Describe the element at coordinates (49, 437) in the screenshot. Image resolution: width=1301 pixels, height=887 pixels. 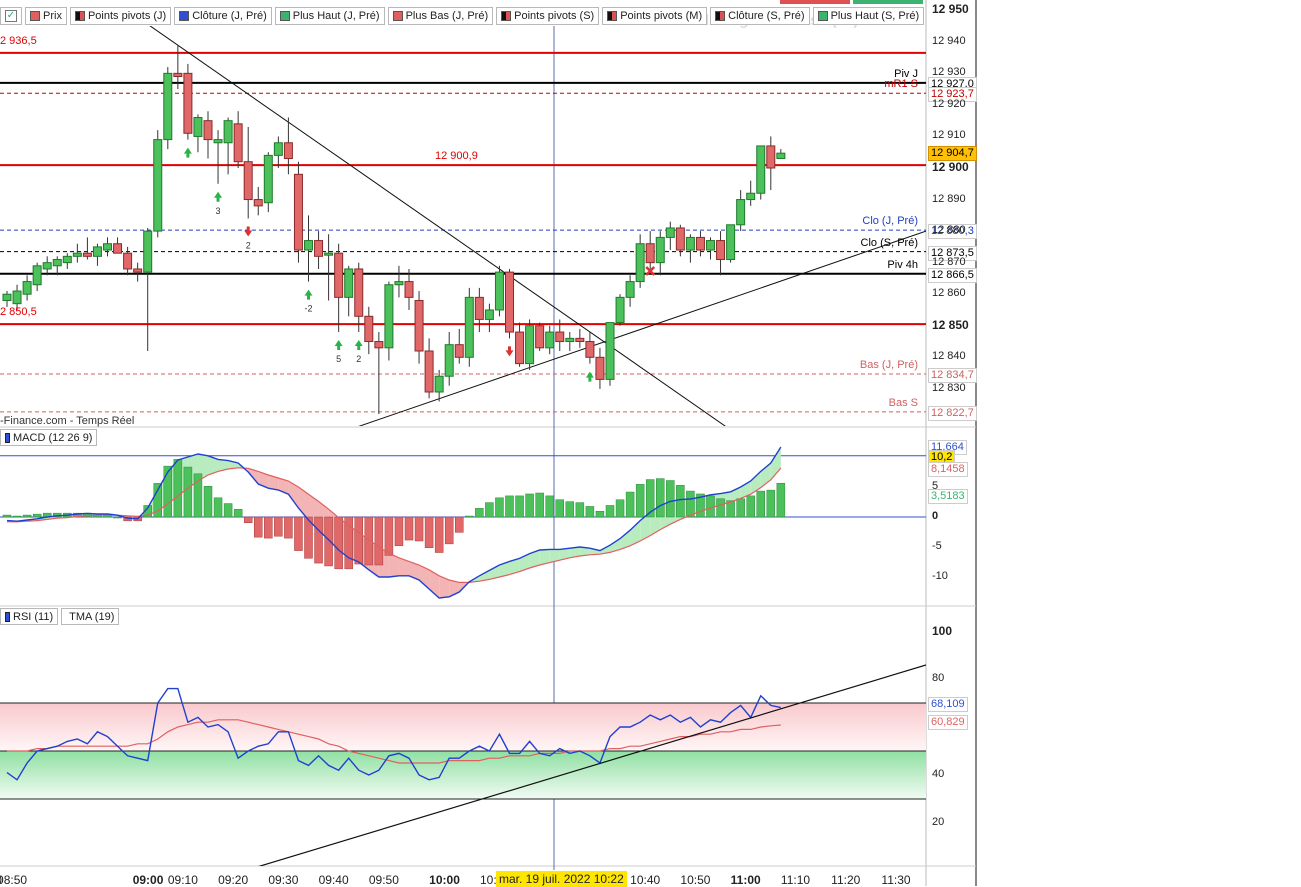
I see `macd-legend-item: MACD (12 26 9)` at that location.